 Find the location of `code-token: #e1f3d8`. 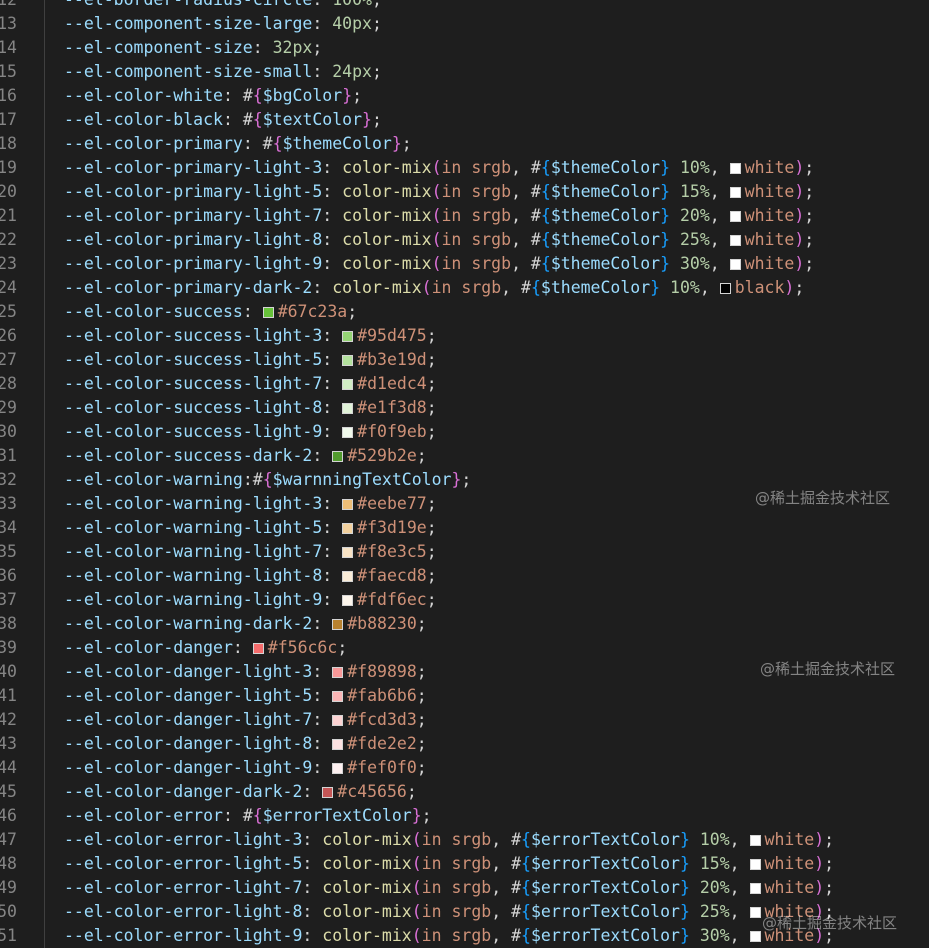

code-token: #e1f3d8 is located at coordinates (392, 407).